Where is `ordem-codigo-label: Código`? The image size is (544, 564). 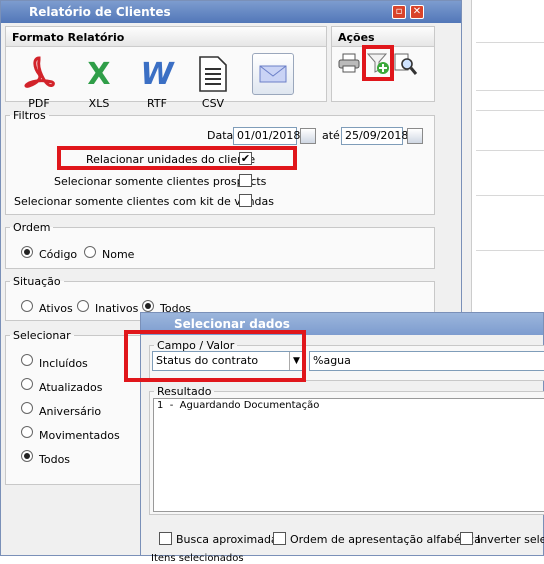
ordem-codigo-label: Código is located at coordinates (58, 254).